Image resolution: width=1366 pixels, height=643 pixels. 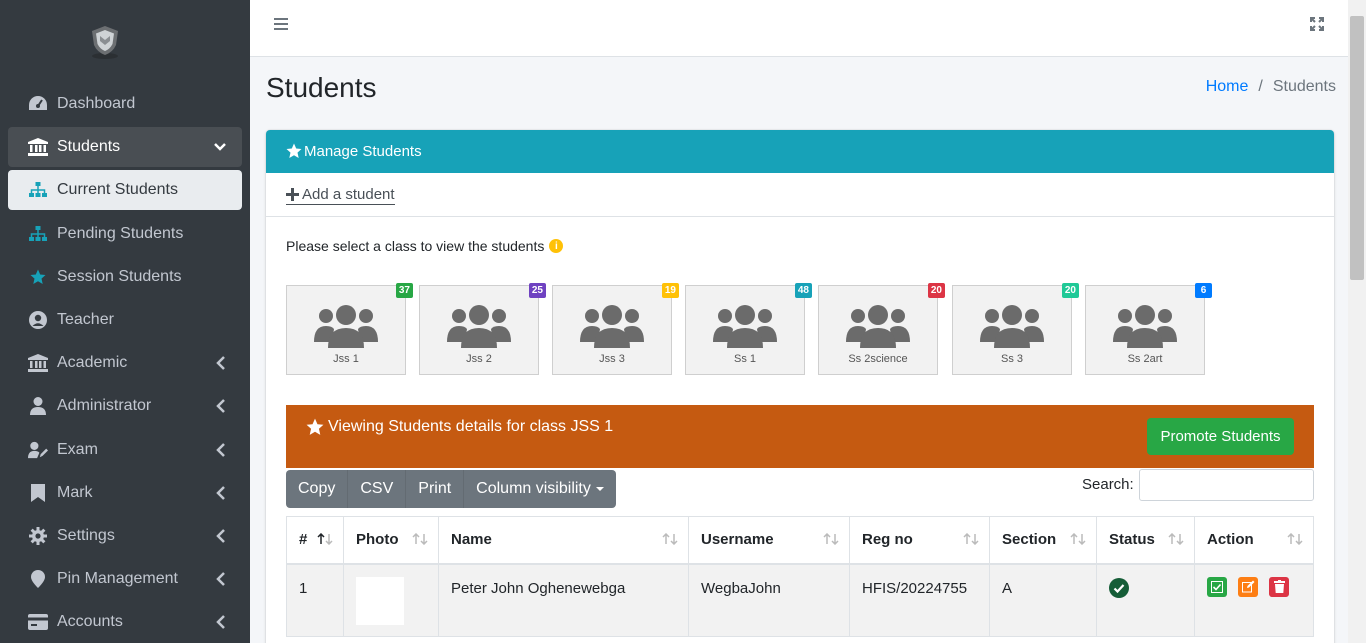 What do you see at coordinates (340, 195) in the screenshot?
I see `add-student-link: Add a student` at bounding box center [340, 195].